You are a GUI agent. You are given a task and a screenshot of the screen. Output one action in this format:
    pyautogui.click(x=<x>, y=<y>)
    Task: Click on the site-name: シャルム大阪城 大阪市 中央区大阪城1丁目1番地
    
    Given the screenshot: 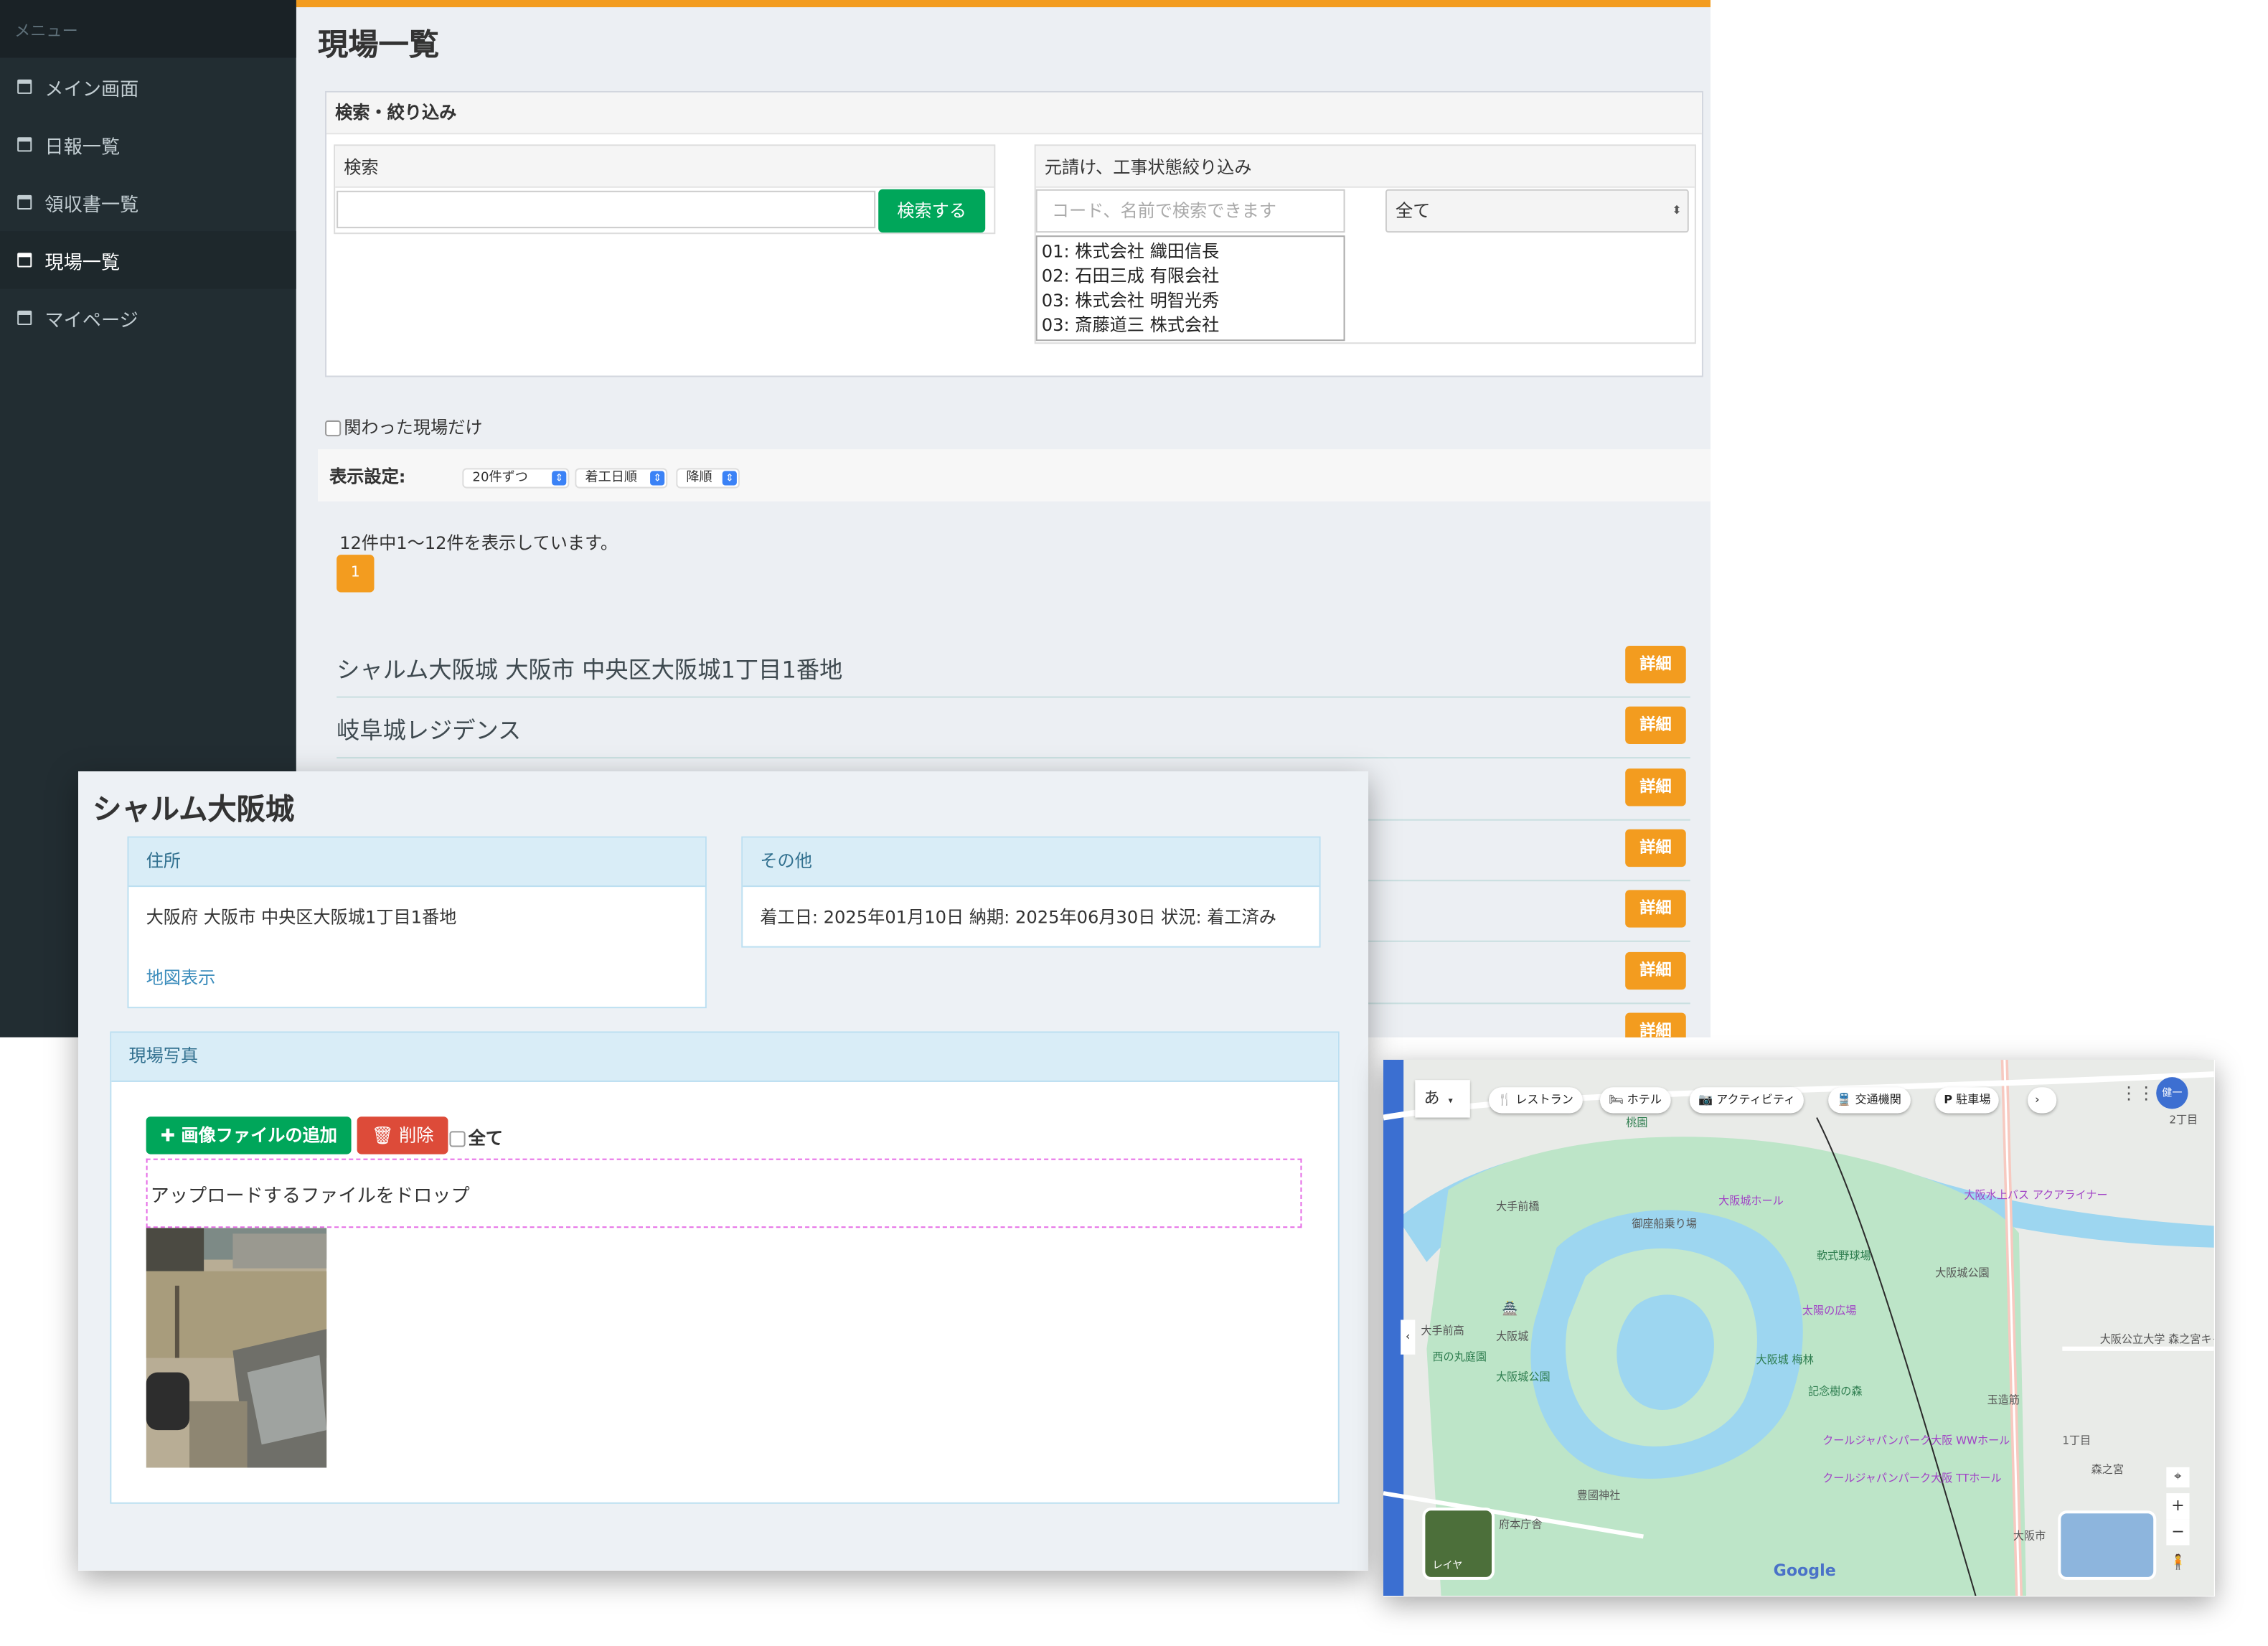 What is the action you would take?
    pyautogui.click(x=589, y=667)
    